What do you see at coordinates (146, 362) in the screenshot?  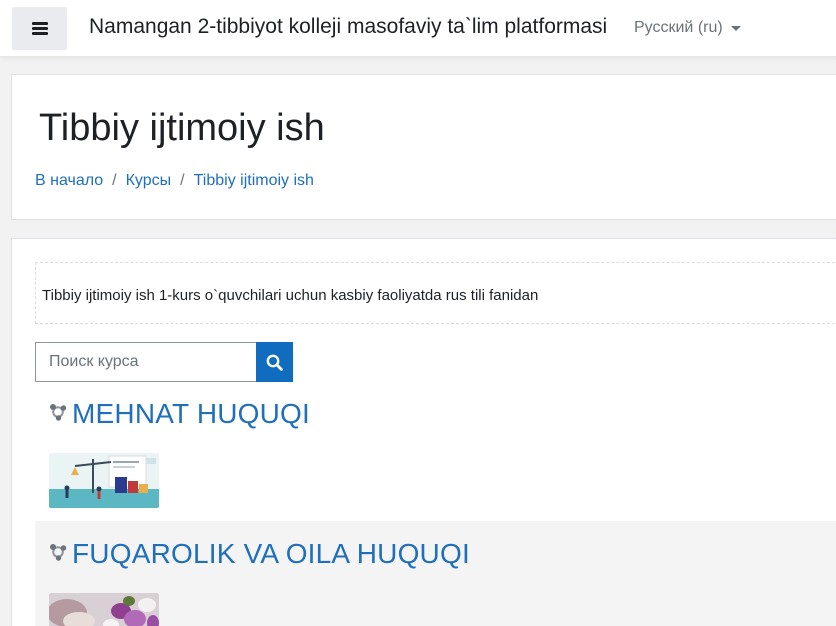 I see `course-search-input` at bounding box center [146, 362].